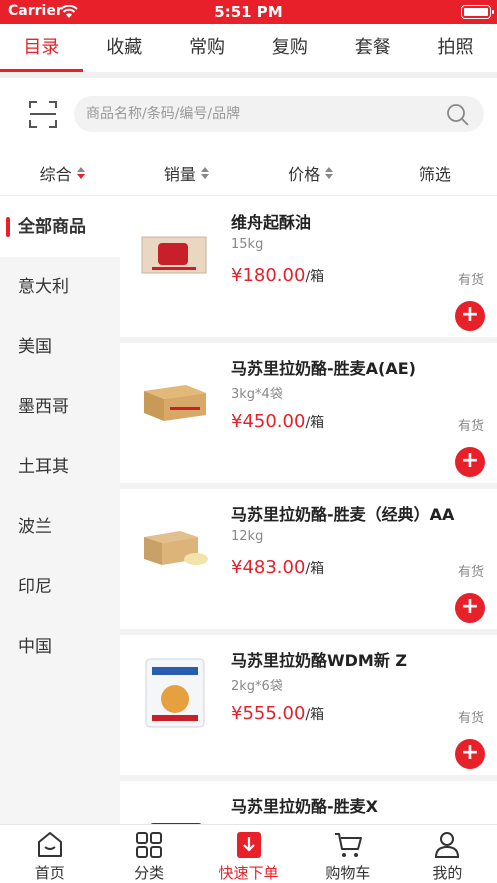  Describe the element at coordinates (60, 227) in the screenshot. I see `sidebar-item-all: 全部商品` at that location.